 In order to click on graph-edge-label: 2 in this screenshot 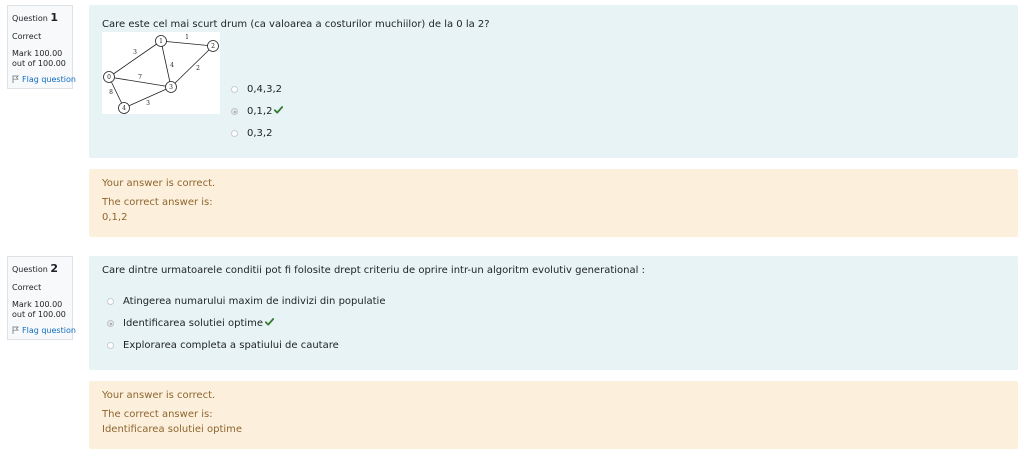, I will do `click(198, 68)`.